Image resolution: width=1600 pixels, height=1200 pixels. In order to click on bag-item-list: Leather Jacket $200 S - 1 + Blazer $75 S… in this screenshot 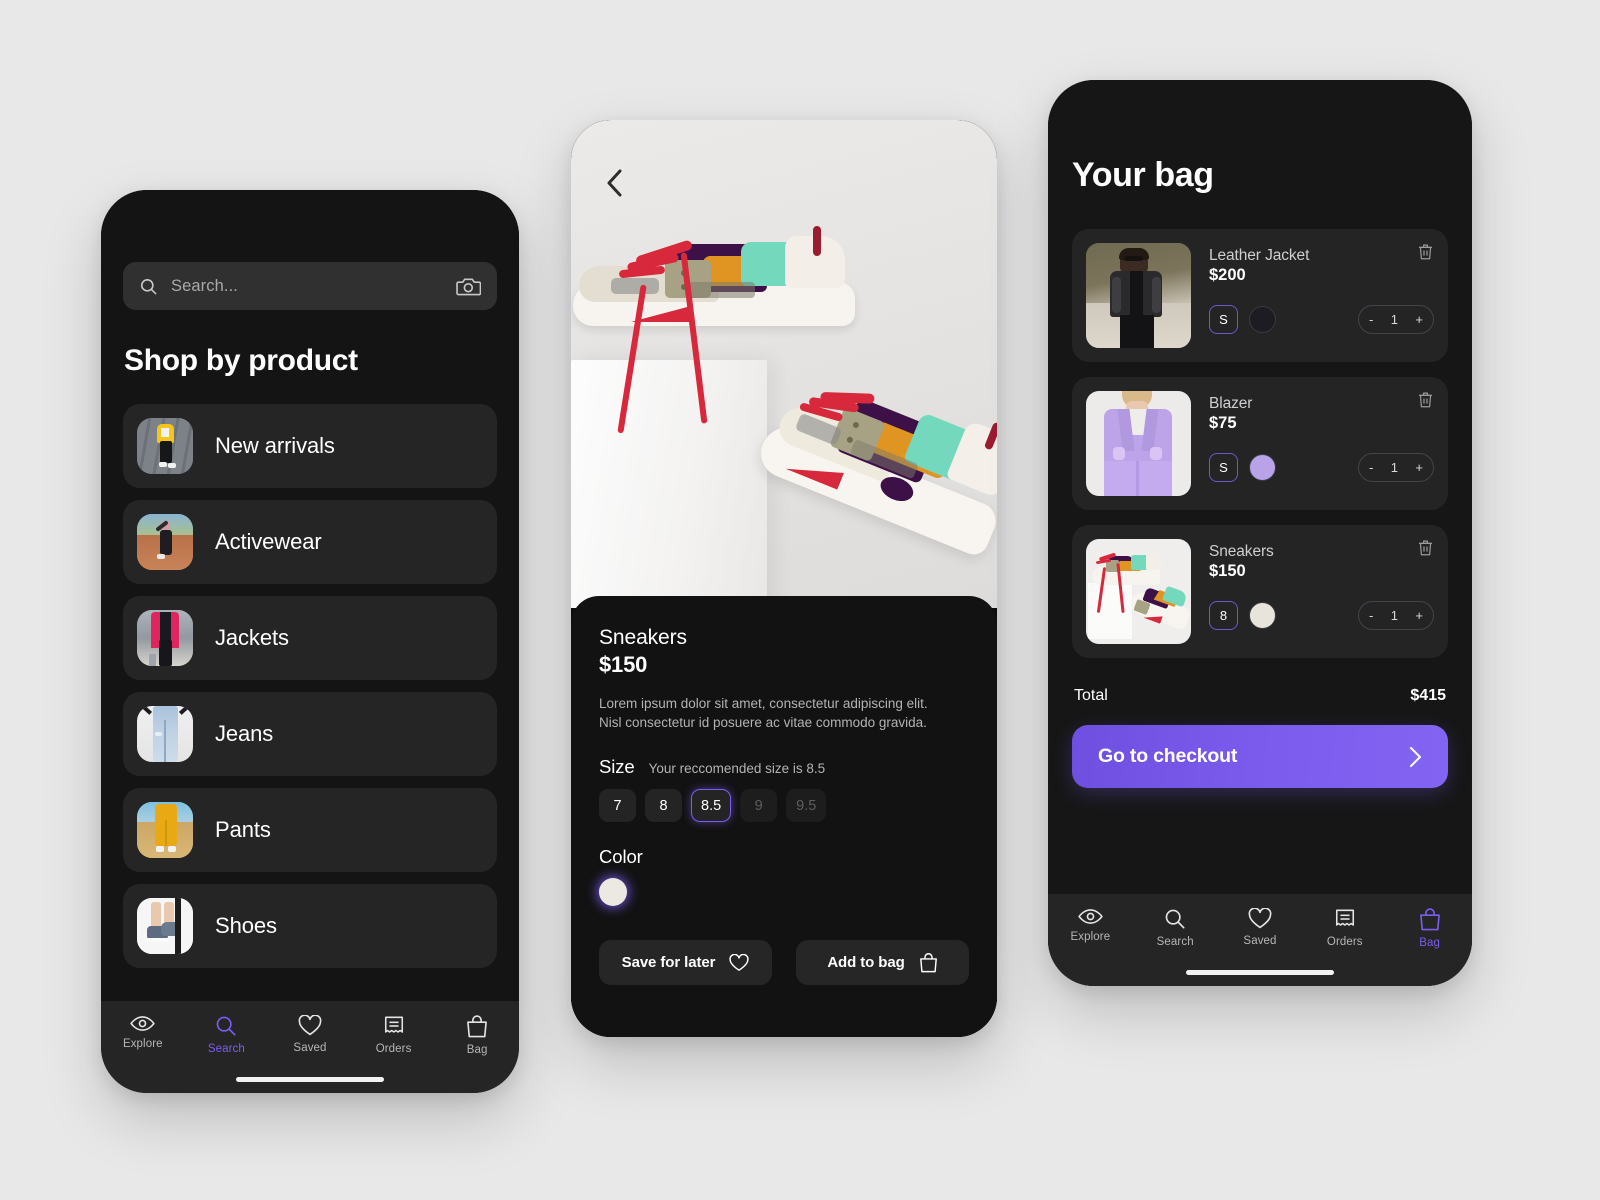, I will do `click(1260, 443)`.